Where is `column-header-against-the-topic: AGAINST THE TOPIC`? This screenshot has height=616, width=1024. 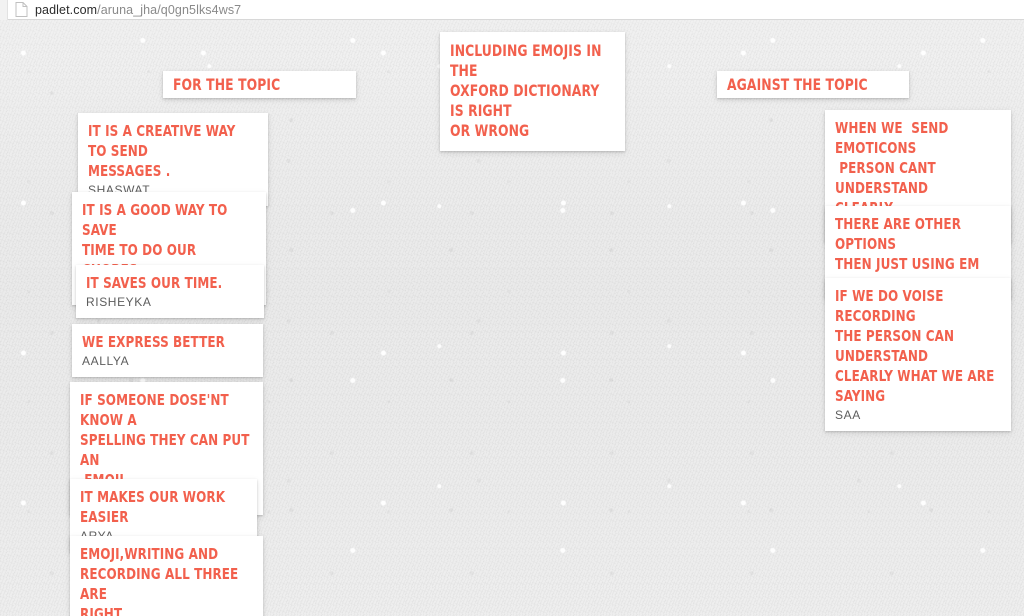
column-header-against-the-topic: AGAINST THE TOPIC is located at coordinates (813, 84).